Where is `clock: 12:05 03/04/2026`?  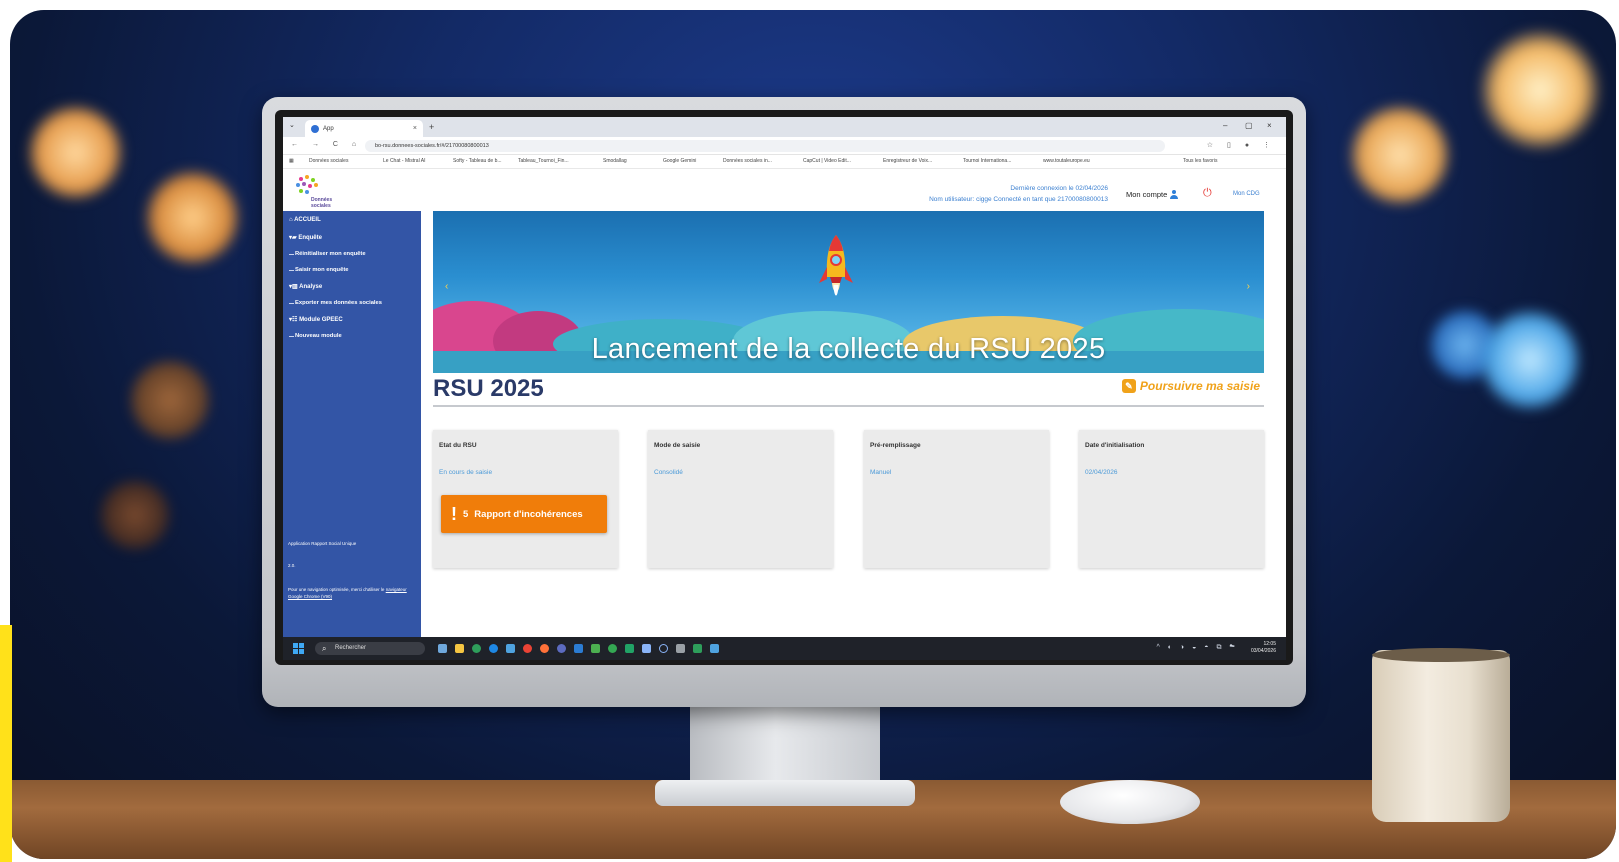
clock: 12:05 03/04/2026 is located at coordinates (1263, 648).